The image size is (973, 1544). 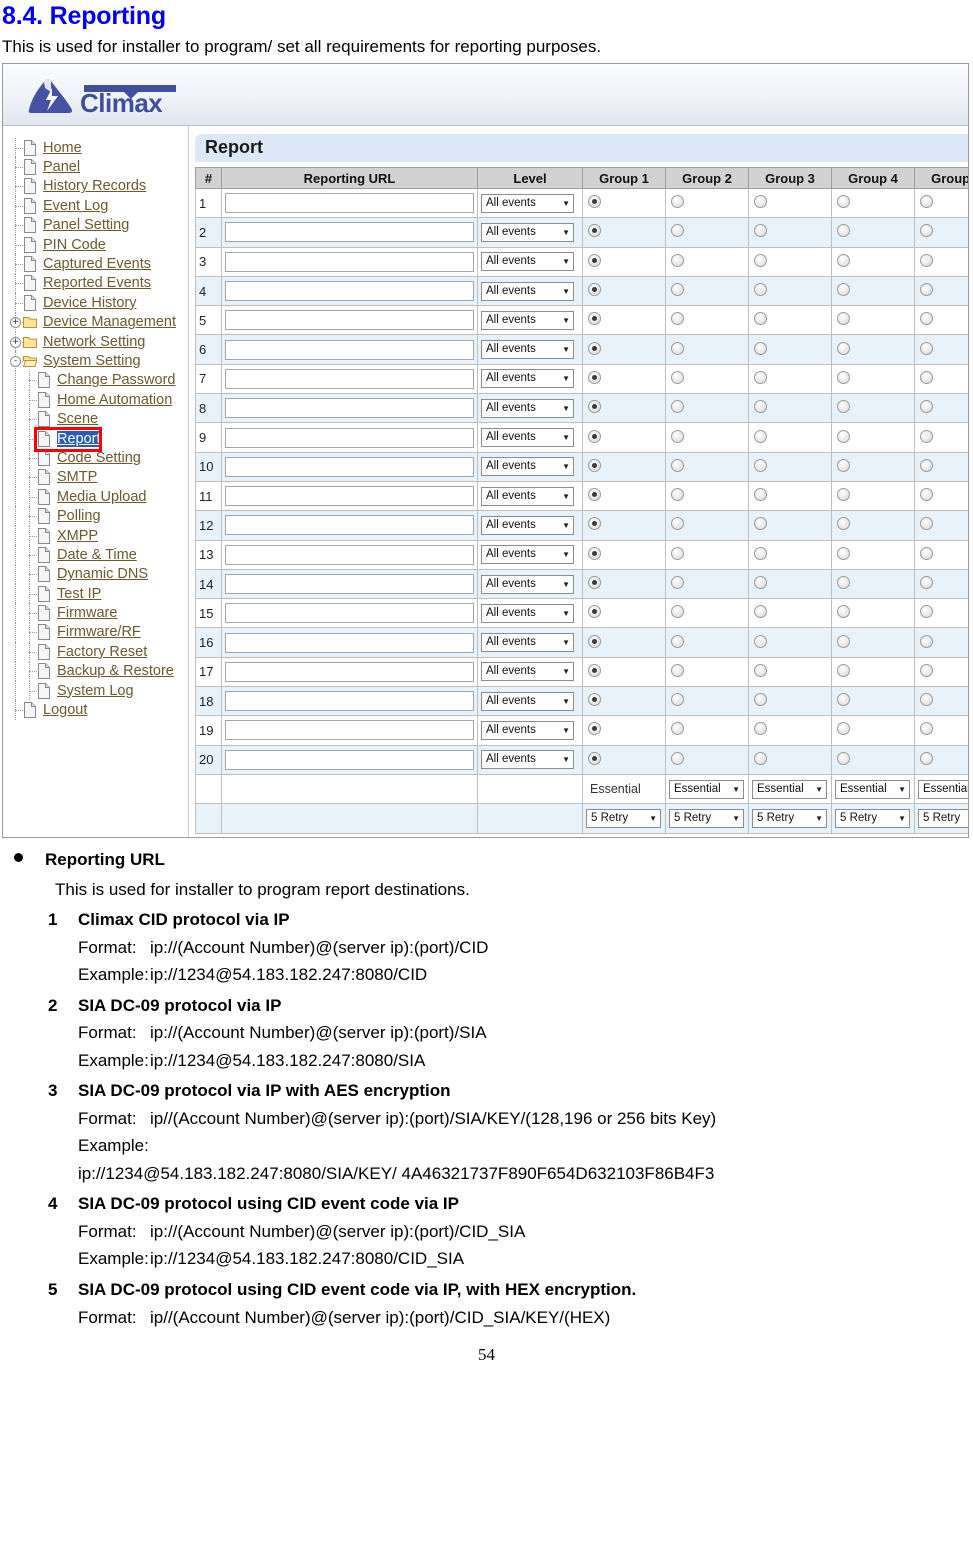 I want to click on sidebar-item-change-password: Change Password, so click(x=98, y=380).